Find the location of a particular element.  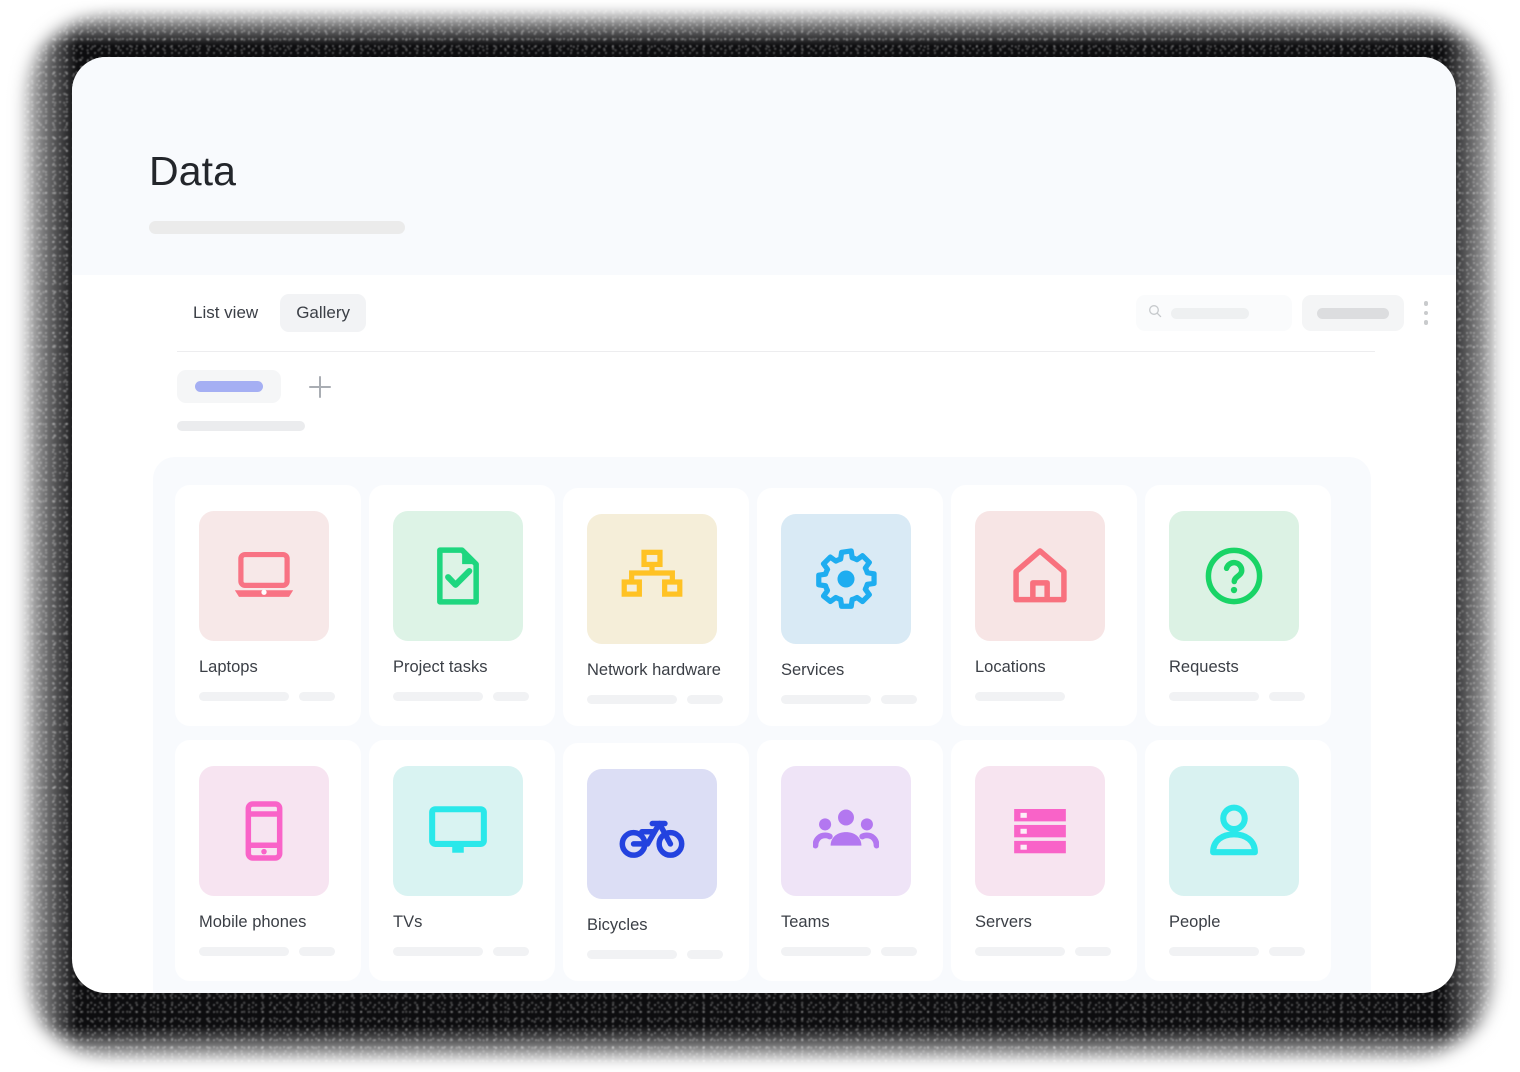

gallery-card: Mobile phones is located at coordinates (268, 861).